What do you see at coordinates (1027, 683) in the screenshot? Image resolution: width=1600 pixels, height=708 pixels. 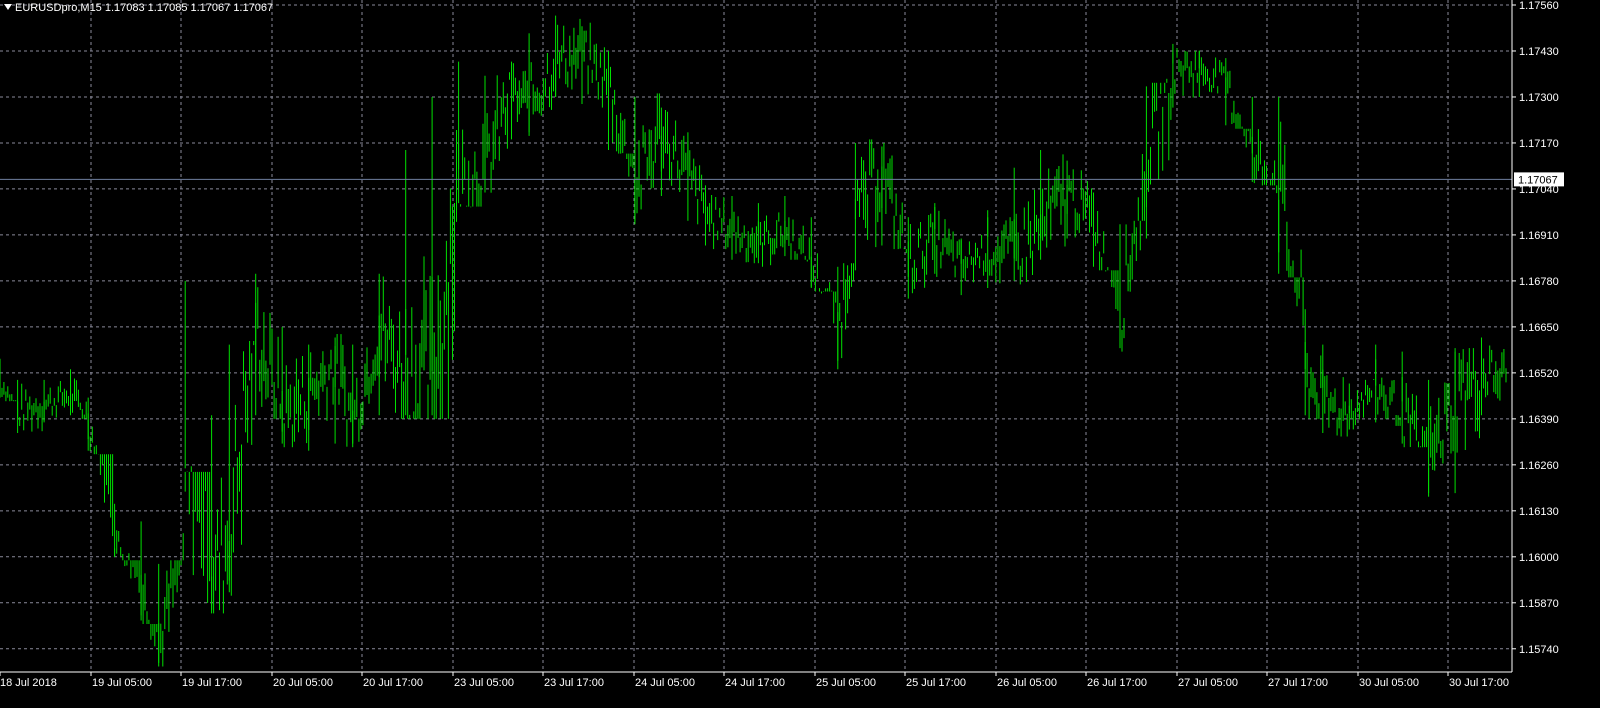 I see `x-tick-label: 26 Jul 05:00` at bounding box center [1027, 683].